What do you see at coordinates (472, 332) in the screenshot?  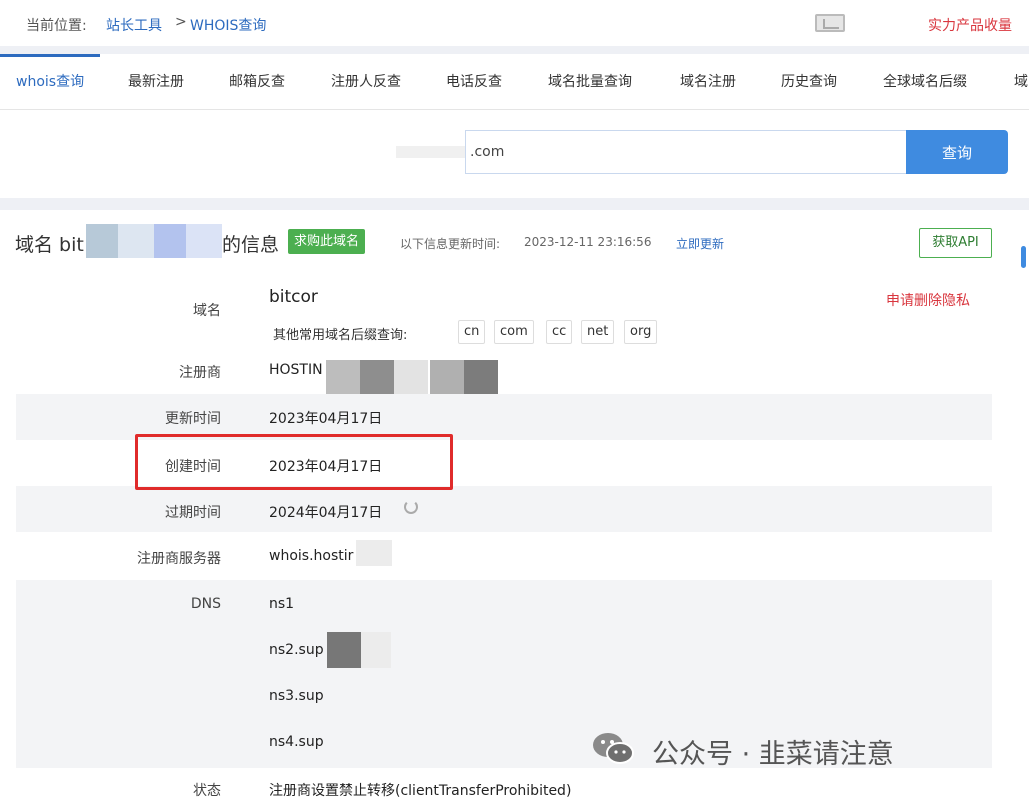 I see `suffix-chip-cn: cn` at bounding box center [472, 332].